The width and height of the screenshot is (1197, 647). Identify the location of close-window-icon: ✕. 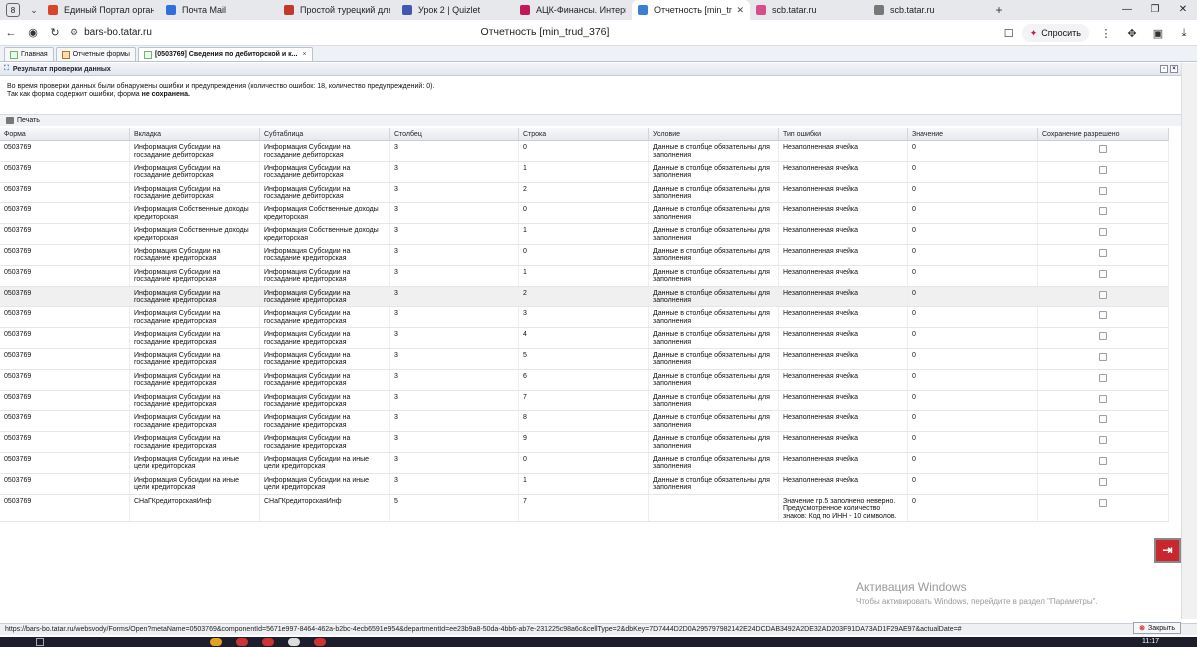
(1183, 10).